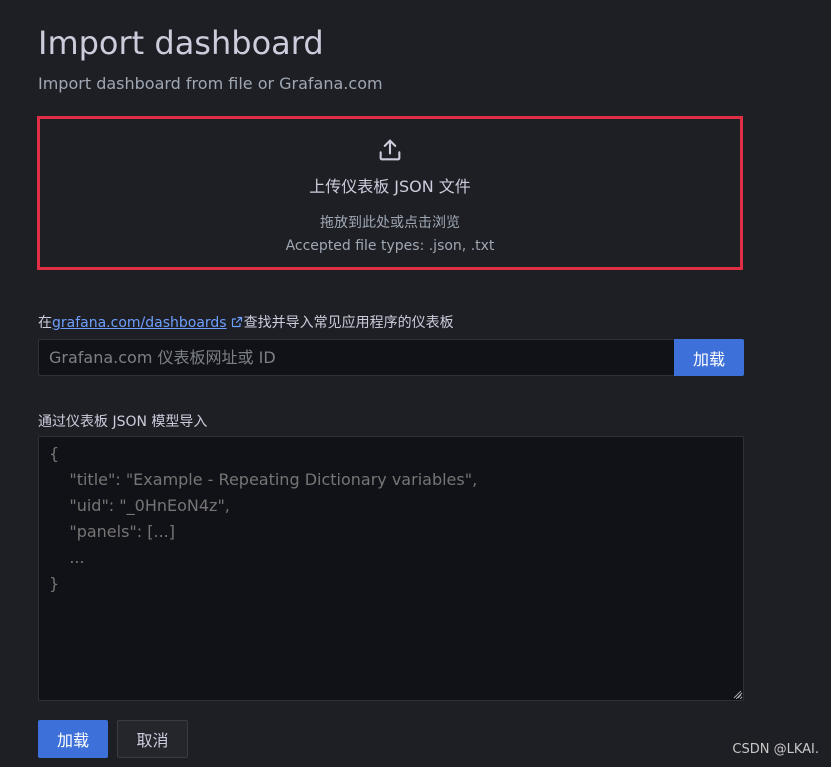  Describe the element at coordinates (390, 223) in the screenshot. I see `upload-hint: 拖放到此处或点击浏览` at that location.